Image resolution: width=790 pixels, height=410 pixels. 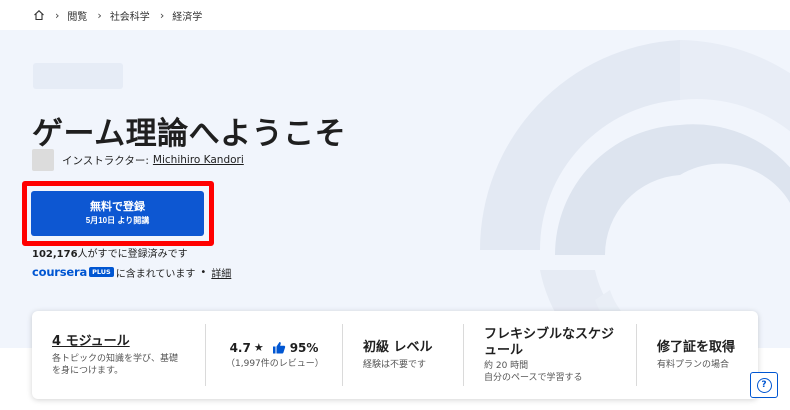 What do you see at coordinates (395, 15) in the screenshot?
I see `breadcrumb: › 閲覧 › 社会科学 › 経済学` at bounding box center [395, 15].